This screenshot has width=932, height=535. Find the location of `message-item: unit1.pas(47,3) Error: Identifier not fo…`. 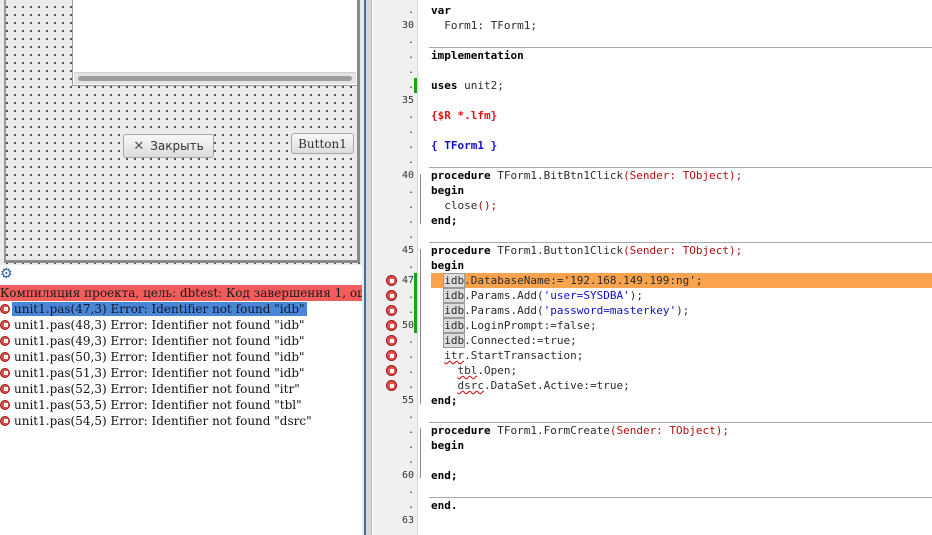

message-item: unit1.pas(47,3) Error: Identifier not fo… is located at coordinates (181, 309).